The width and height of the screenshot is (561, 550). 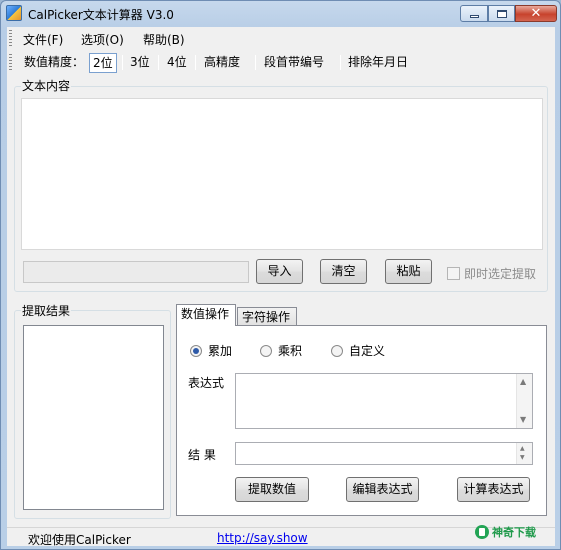 What do you see at coordinates (384, 453) in the screenshot?
I see `result-output: ▲ ▼` at bounding box center [384, 453].